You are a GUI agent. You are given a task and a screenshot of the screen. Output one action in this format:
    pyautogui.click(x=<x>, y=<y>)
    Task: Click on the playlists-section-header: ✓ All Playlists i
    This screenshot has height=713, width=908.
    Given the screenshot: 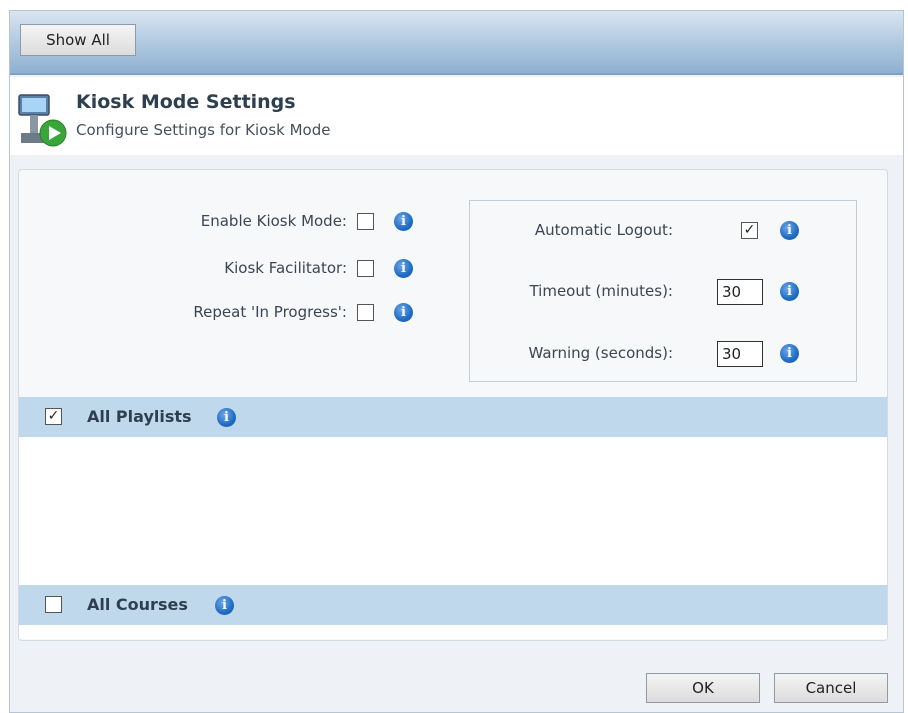 What is the action you would take?
    pyautogui.click(x=453, y=417)
    